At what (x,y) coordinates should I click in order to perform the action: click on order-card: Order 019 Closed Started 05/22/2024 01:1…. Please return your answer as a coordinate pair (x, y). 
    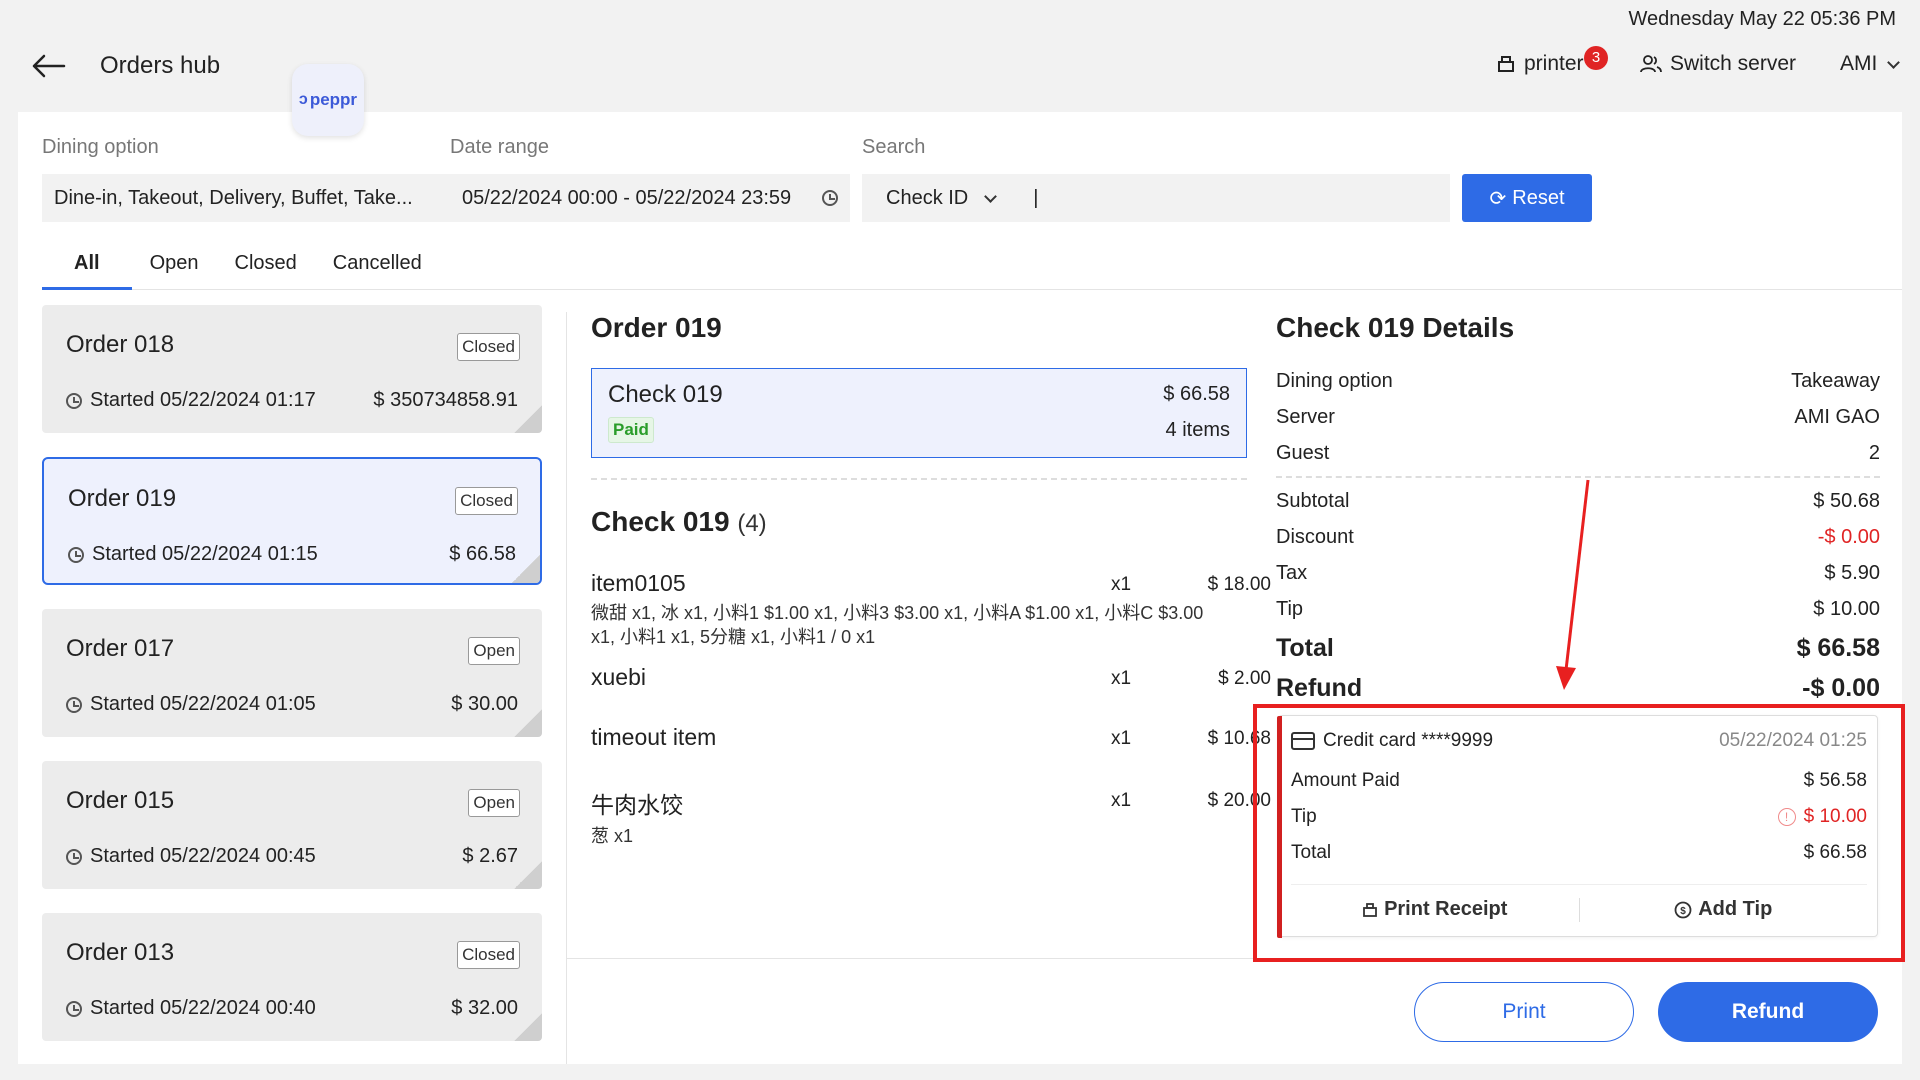
    Looking at the image, I should click on (292, 521).